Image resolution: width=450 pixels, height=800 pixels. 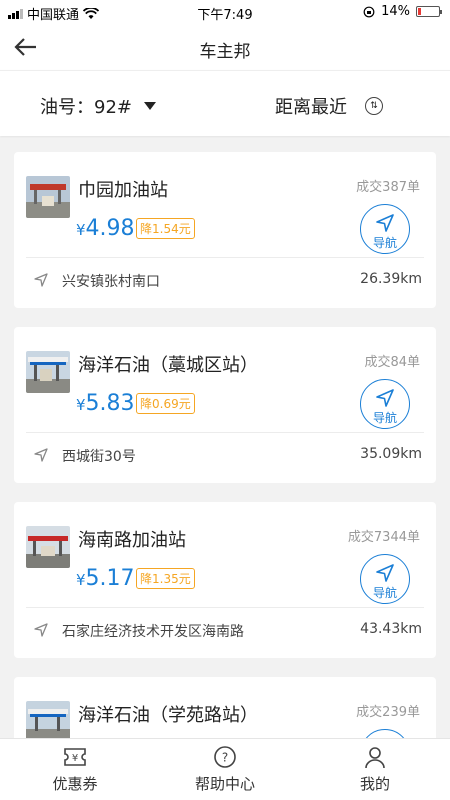 I want to click on station-price: ¥5.17, so click(x=105, y=578).